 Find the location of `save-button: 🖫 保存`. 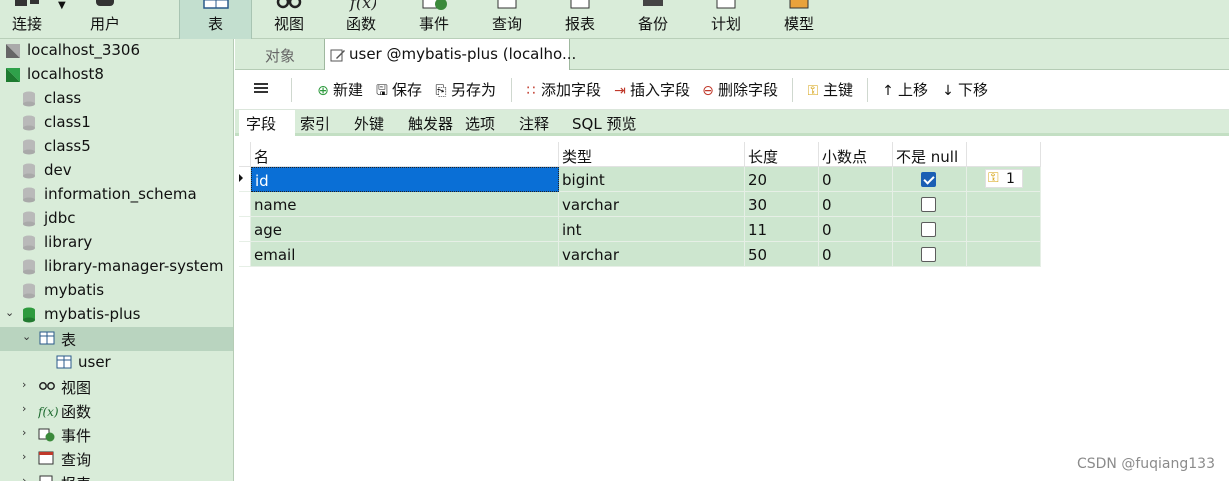

save-button: 🖫 保存 is located at coordinates (398, 90).